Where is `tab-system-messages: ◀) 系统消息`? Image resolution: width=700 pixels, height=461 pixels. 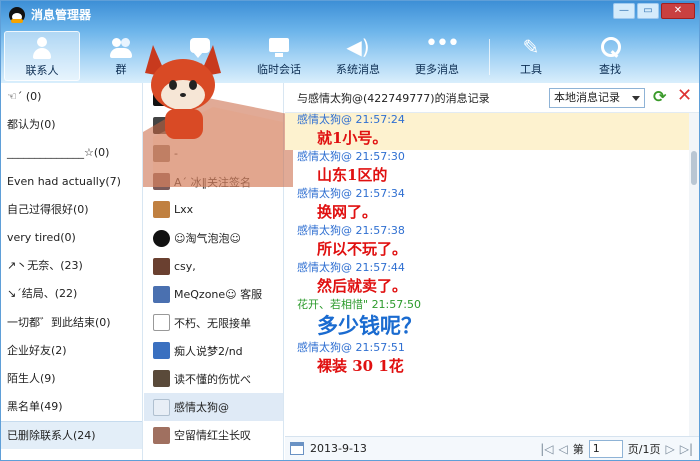
tab-system-messages: ◀) 系统消息 is located at coordinates (358, 56).